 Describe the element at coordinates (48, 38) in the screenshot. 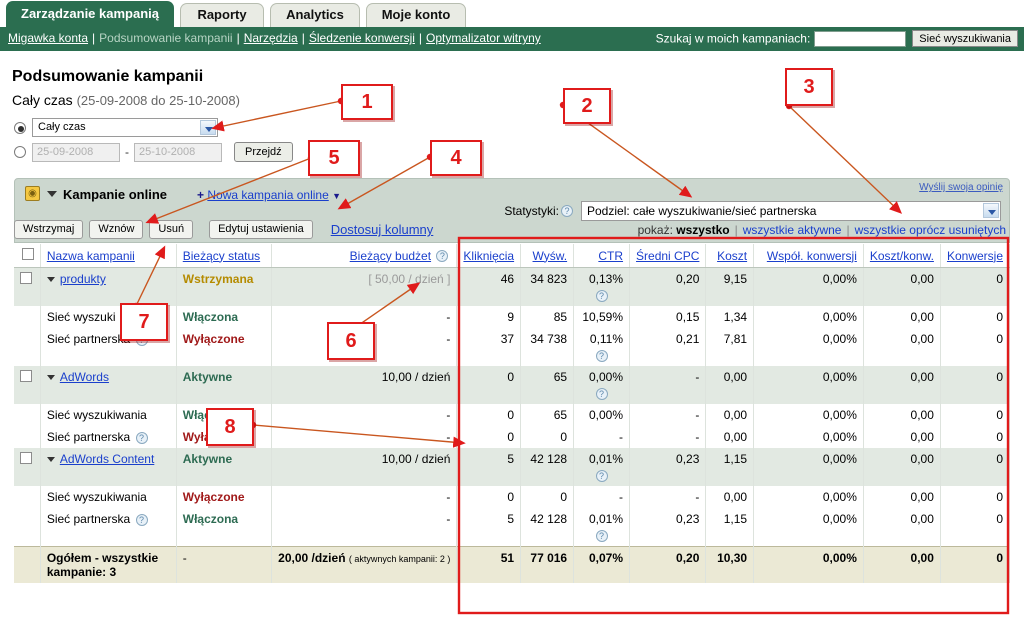

I see `nav-link-account-snapshot: Migawka konta` at that location.